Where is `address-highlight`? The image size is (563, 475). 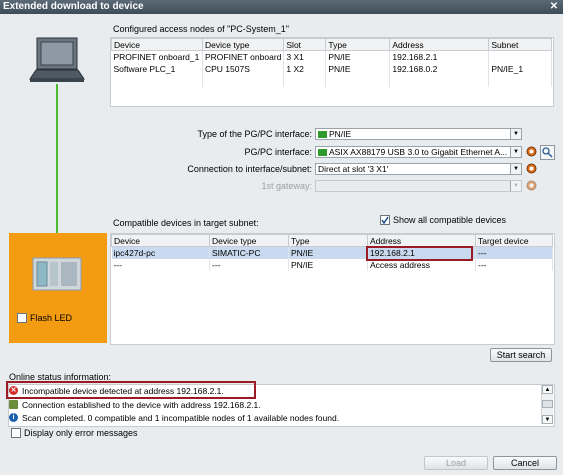
address-highlight is located at coordinates (419, 253).